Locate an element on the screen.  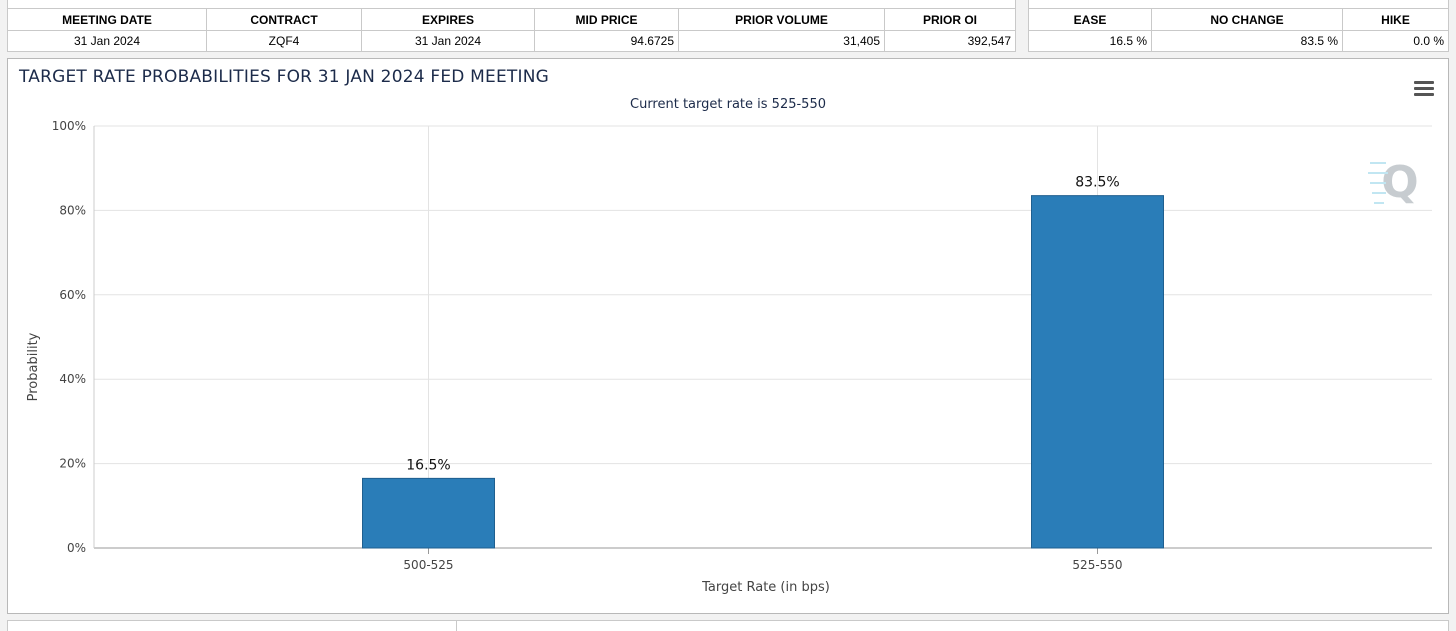
cell-ease: 16.5 % is located at coordinates (1090, 41).